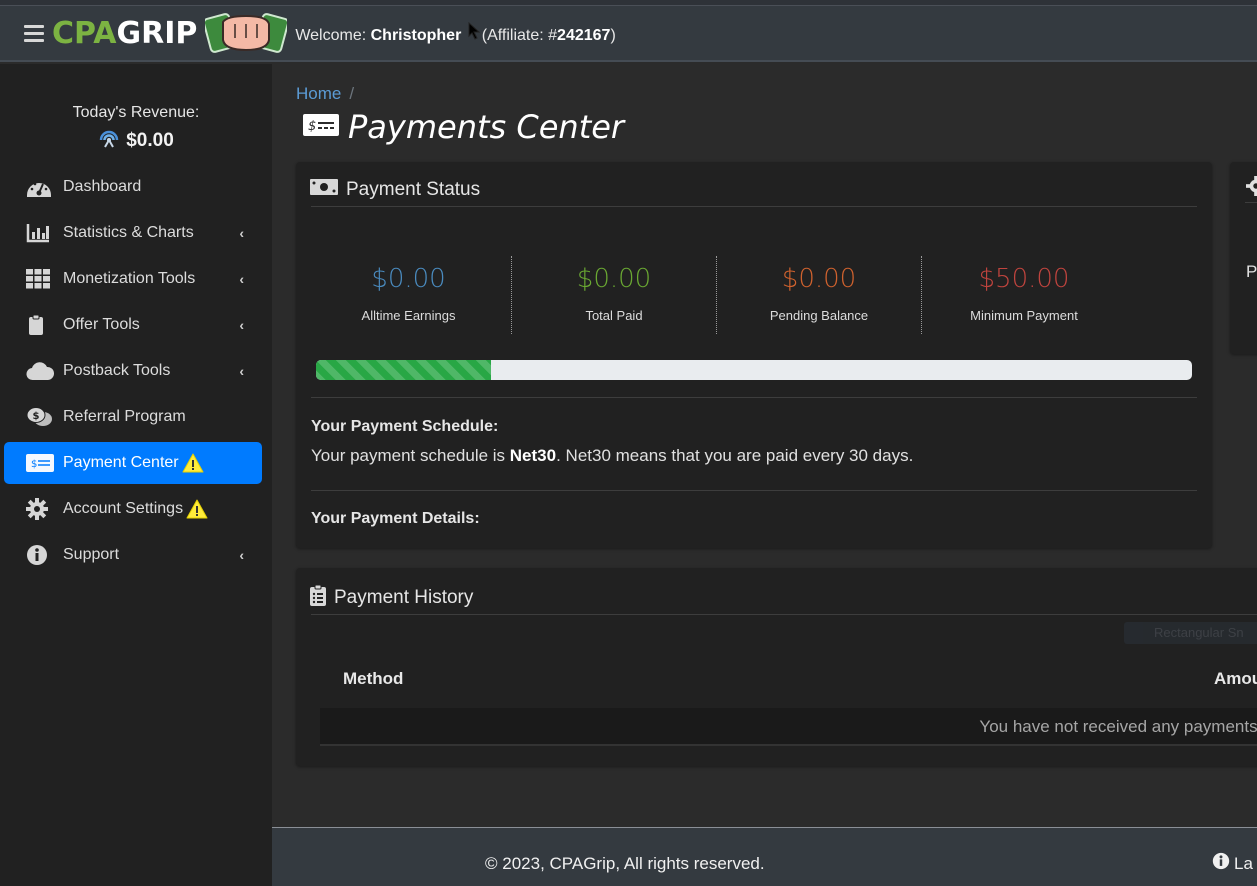  What do you see at coordinates (318, 598) in the screenshot?
I see `clipboard-list-icon` at bounding box center [318, 598].